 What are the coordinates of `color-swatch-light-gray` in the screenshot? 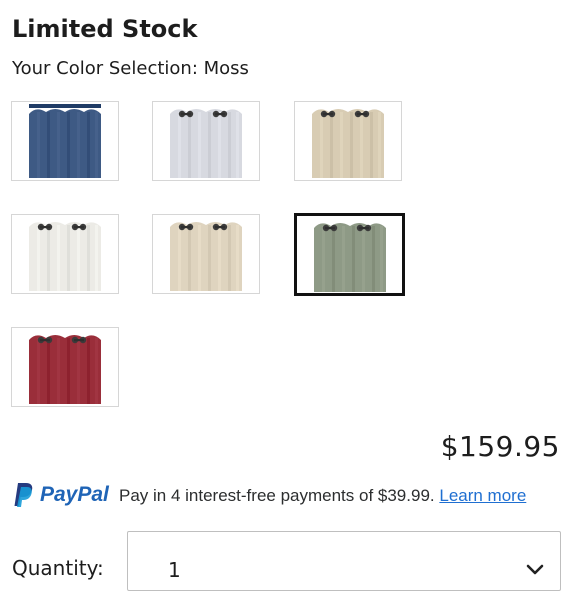 It's located at (206, 141).